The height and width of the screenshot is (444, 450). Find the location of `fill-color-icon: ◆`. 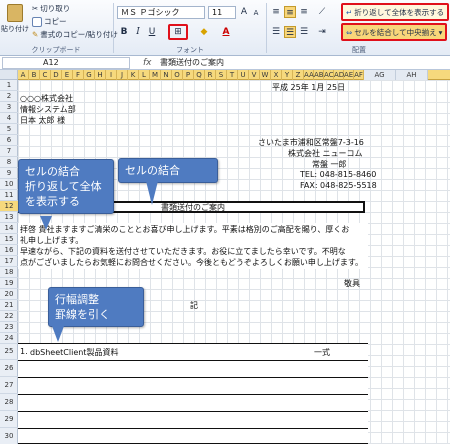

fill-color-icon: ◆ is located at coordinates (204, 32).